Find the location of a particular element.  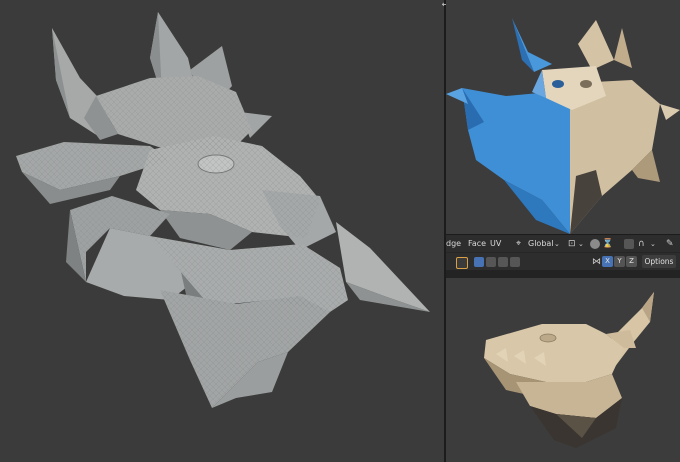

area-divider-horizontal is located at coordinates (563, 274).